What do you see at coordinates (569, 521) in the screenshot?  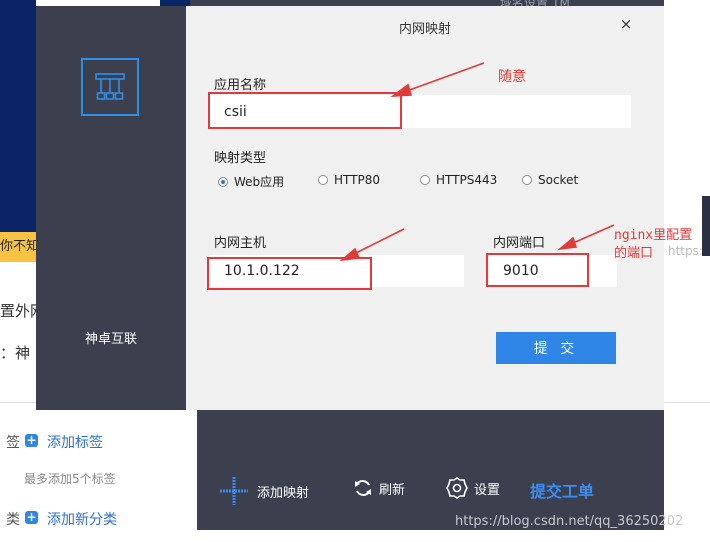 I see `watermark: https://blog.csdn.net/qq_36250202` at bounding box center [569, 521].